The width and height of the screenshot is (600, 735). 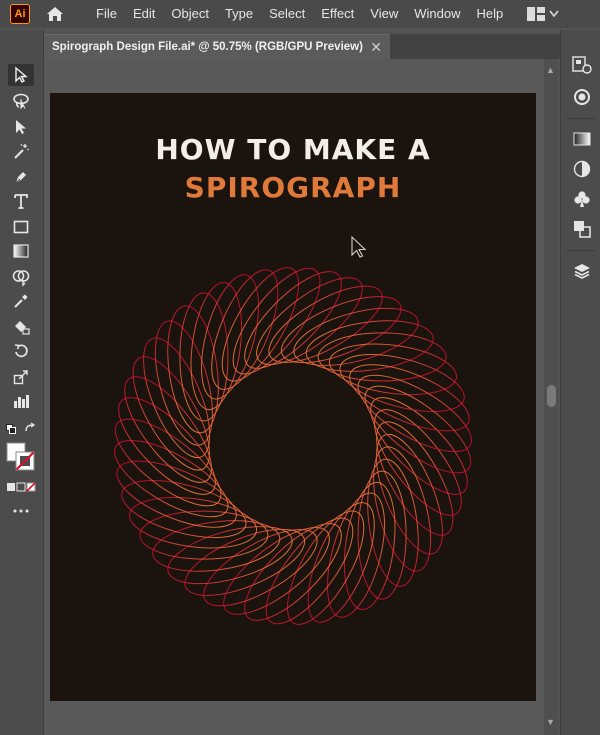 What do you see at coordinates (106, 14) in the screenshot?
I see `menu-file: File` at bounding box center [106, 14].